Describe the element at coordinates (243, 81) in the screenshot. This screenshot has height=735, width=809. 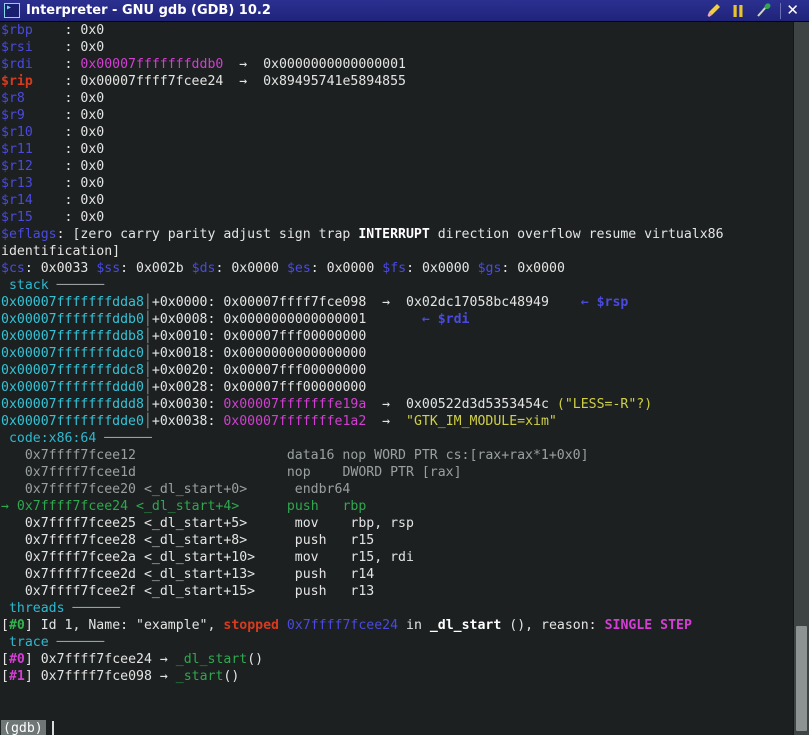
I see `deref-arrow: →` at that location.